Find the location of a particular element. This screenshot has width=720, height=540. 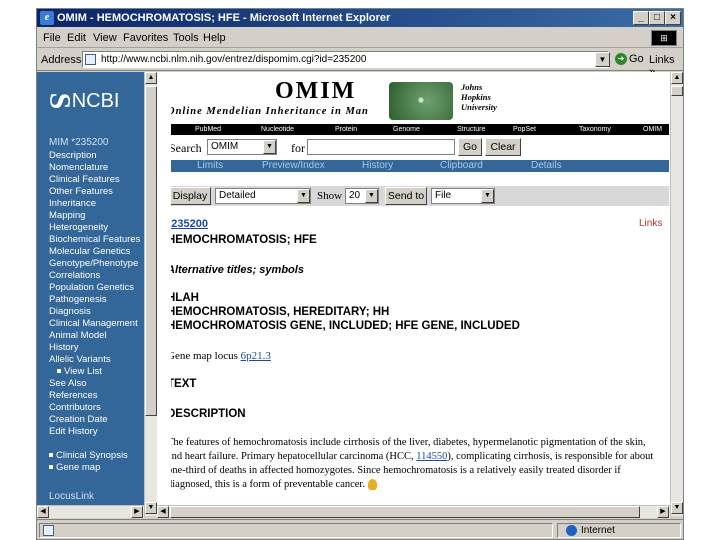

main-frame-hscrollbar: ◀ ▶ is located at coordinates (413, 511).